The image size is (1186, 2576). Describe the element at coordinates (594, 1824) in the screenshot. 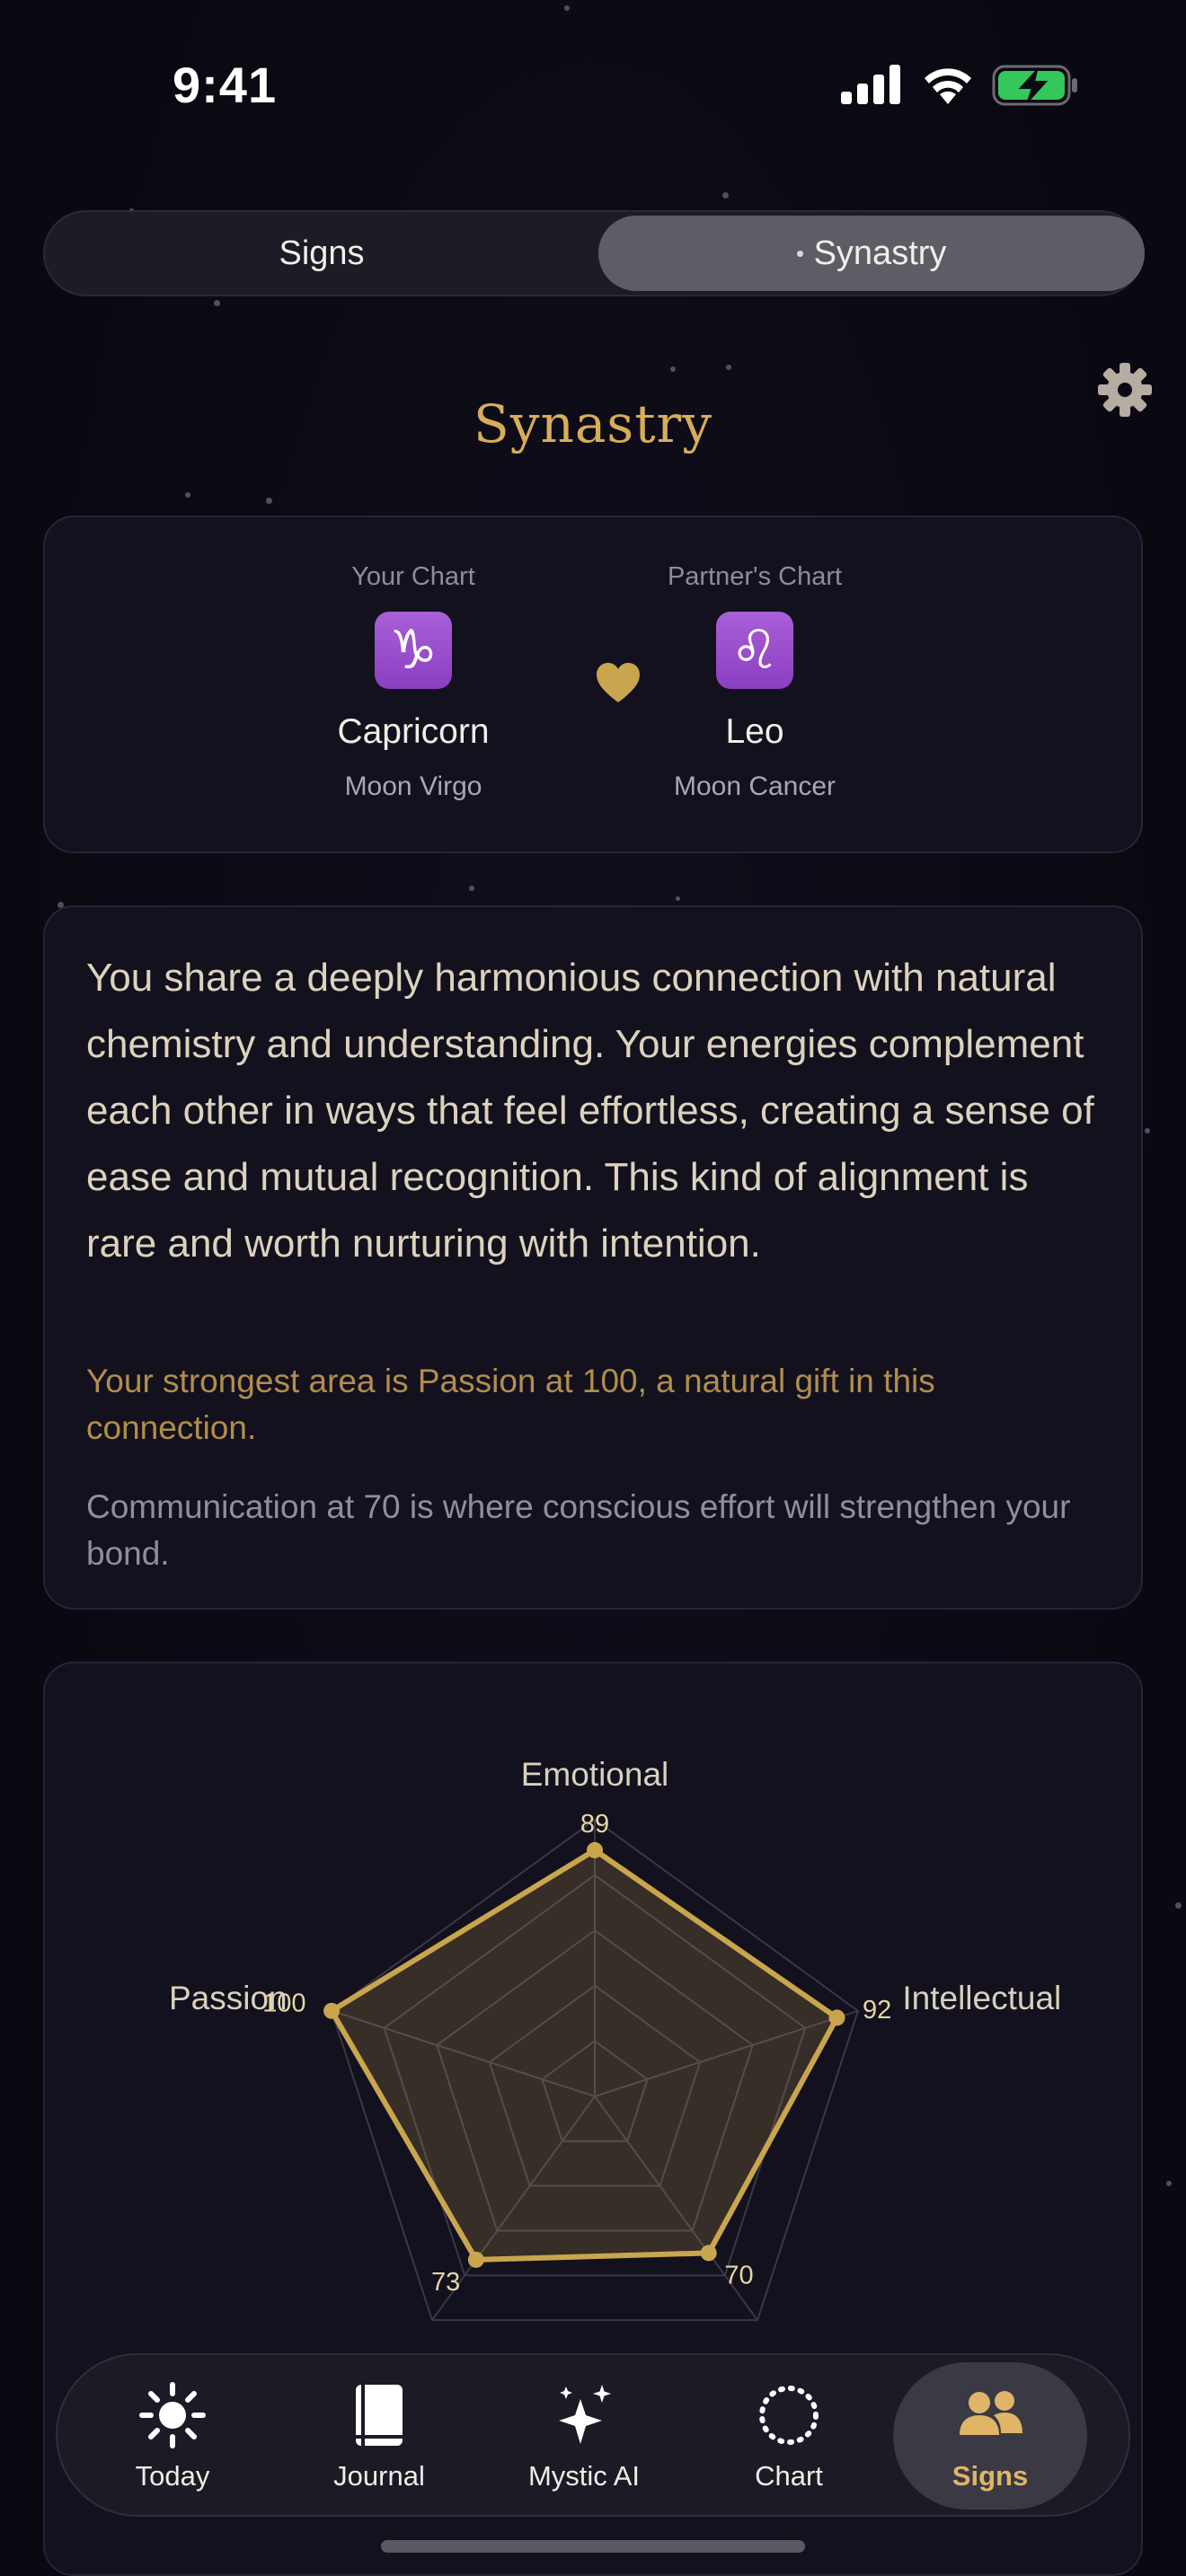

I see `radar-value-label: 89` at that location.